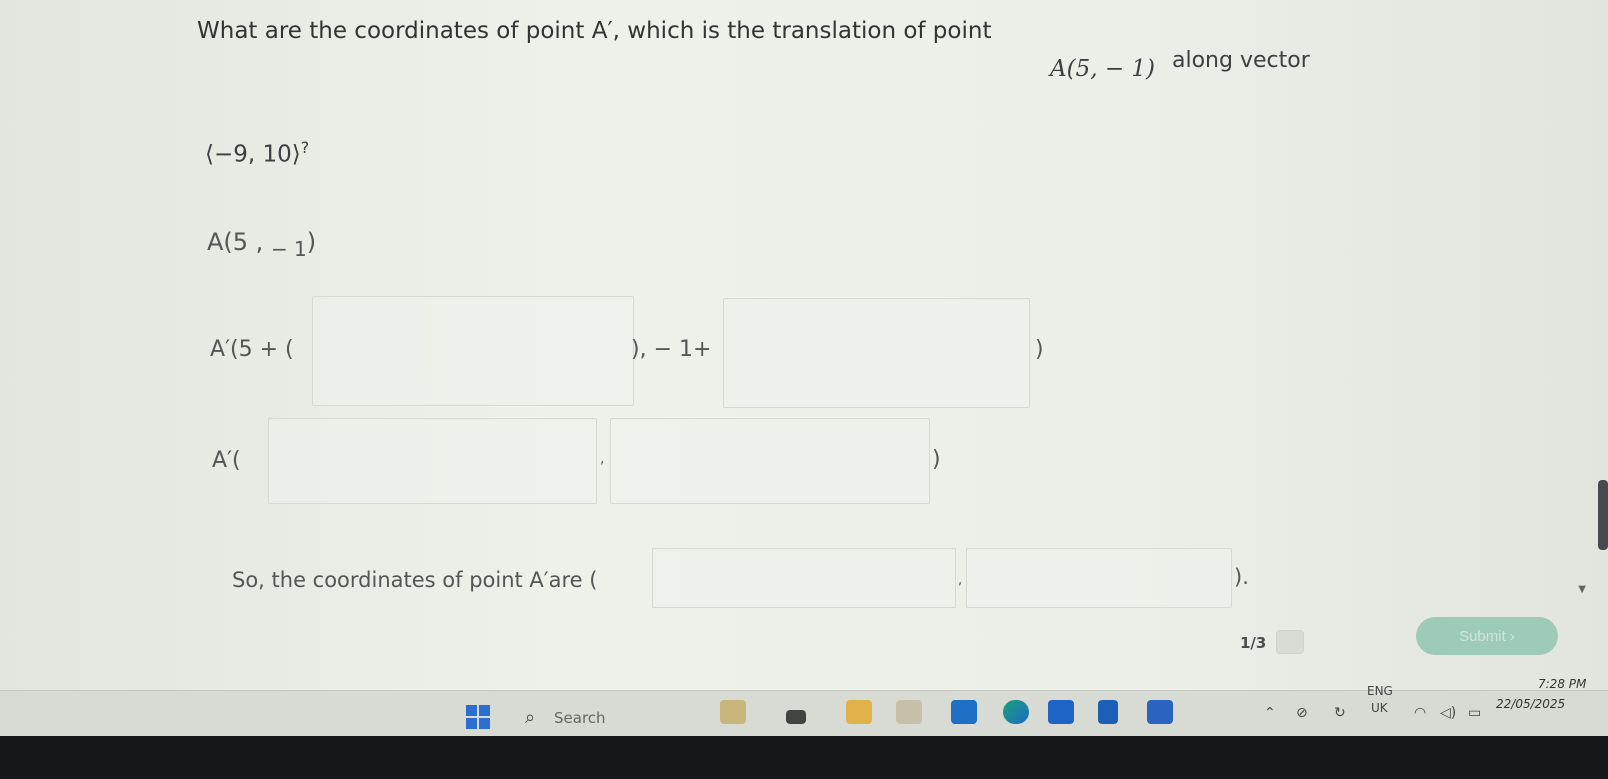 This screenshot has height=779, width=1608. Describe the element at coordinates (1103, 69) in the screenshot. I see `question-point: A(5, − 1)` at that location.